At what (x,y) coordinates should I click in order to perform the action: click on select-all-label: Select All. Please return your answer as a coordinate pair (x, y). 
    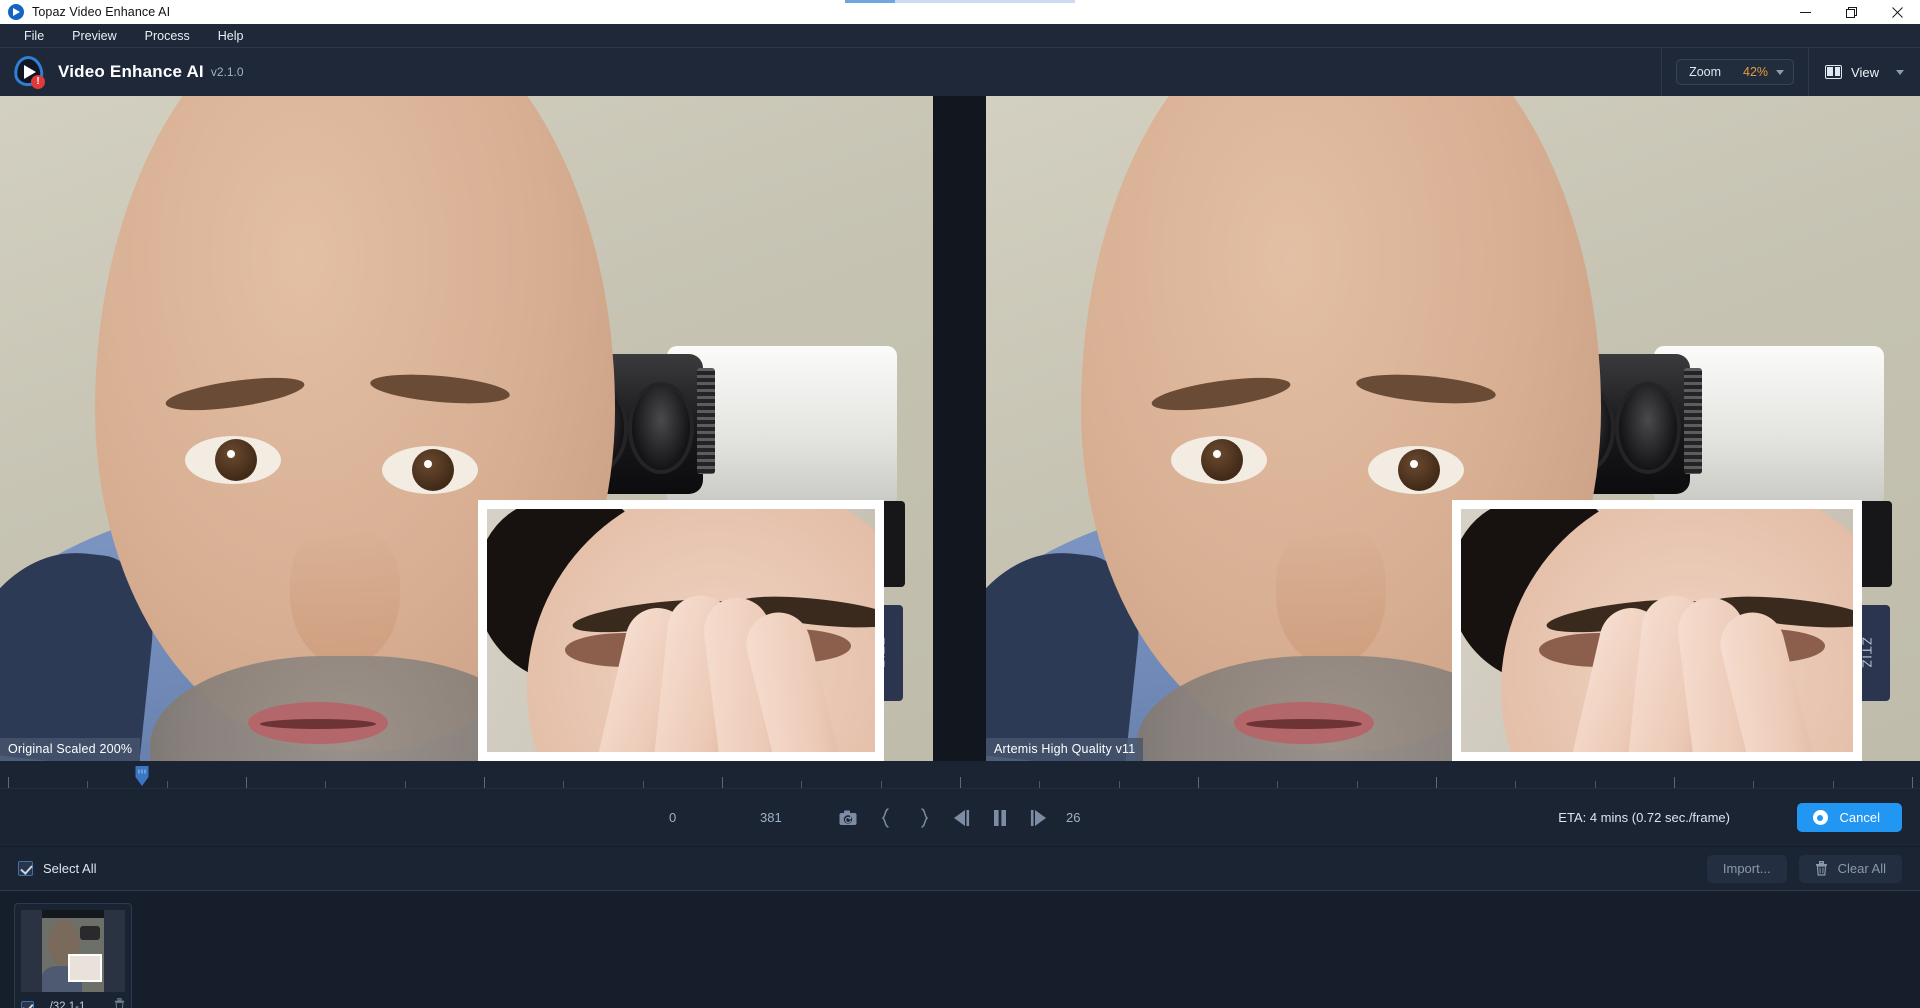
    Looking at the image, I should click on (70, 868).